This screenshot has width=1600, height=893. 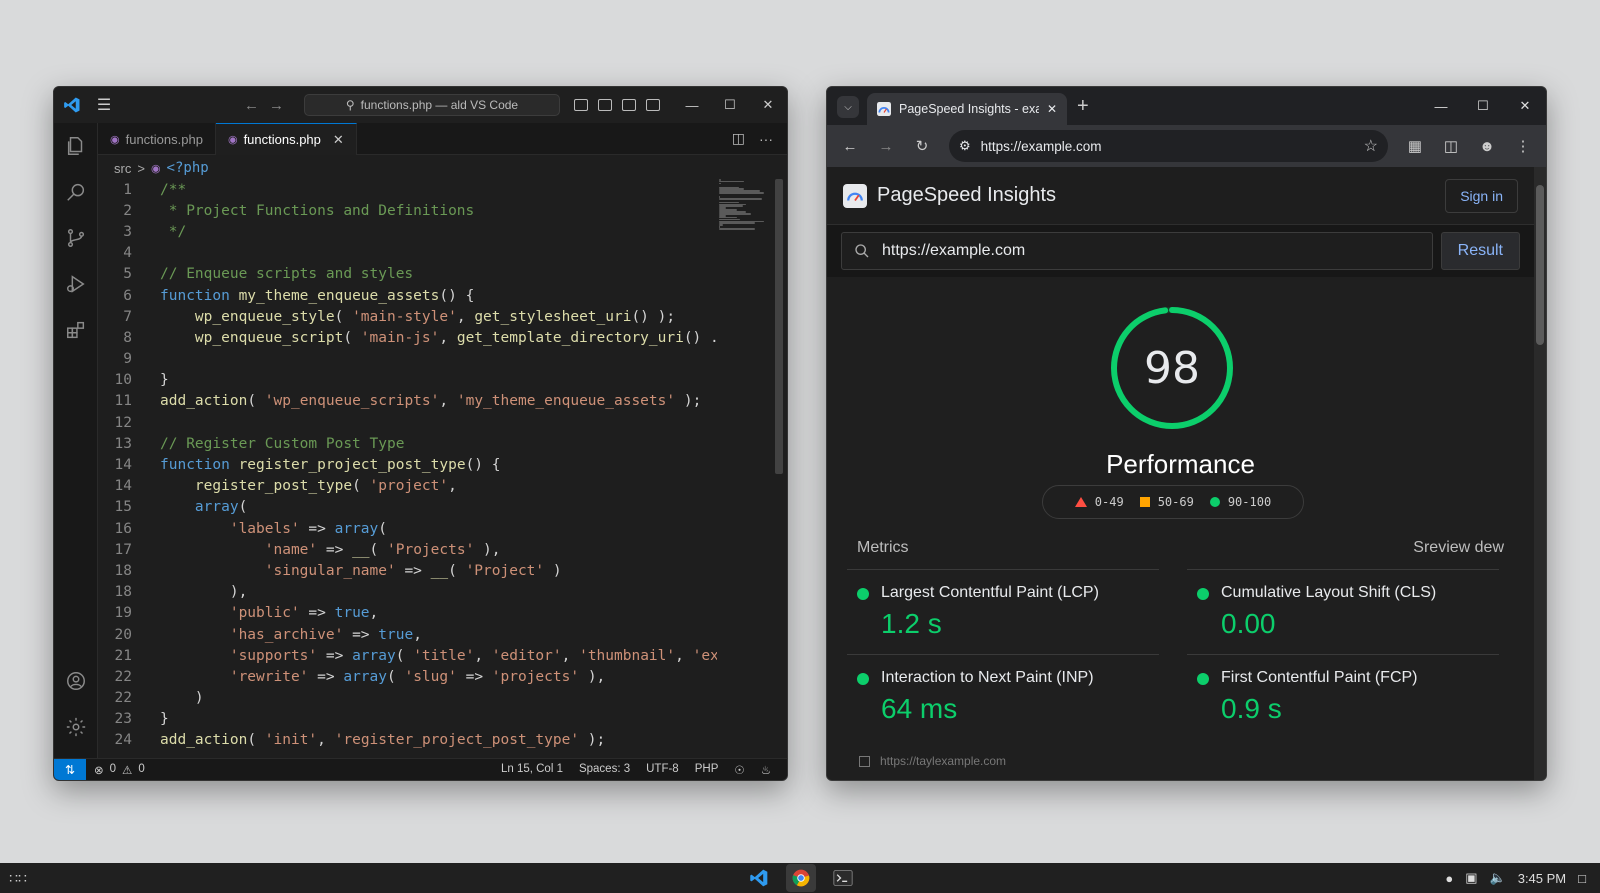 What do you see at coordinates (407, 698) in the screenshot?
I see `code-line: 22 )` at bounding box center [407, 698].